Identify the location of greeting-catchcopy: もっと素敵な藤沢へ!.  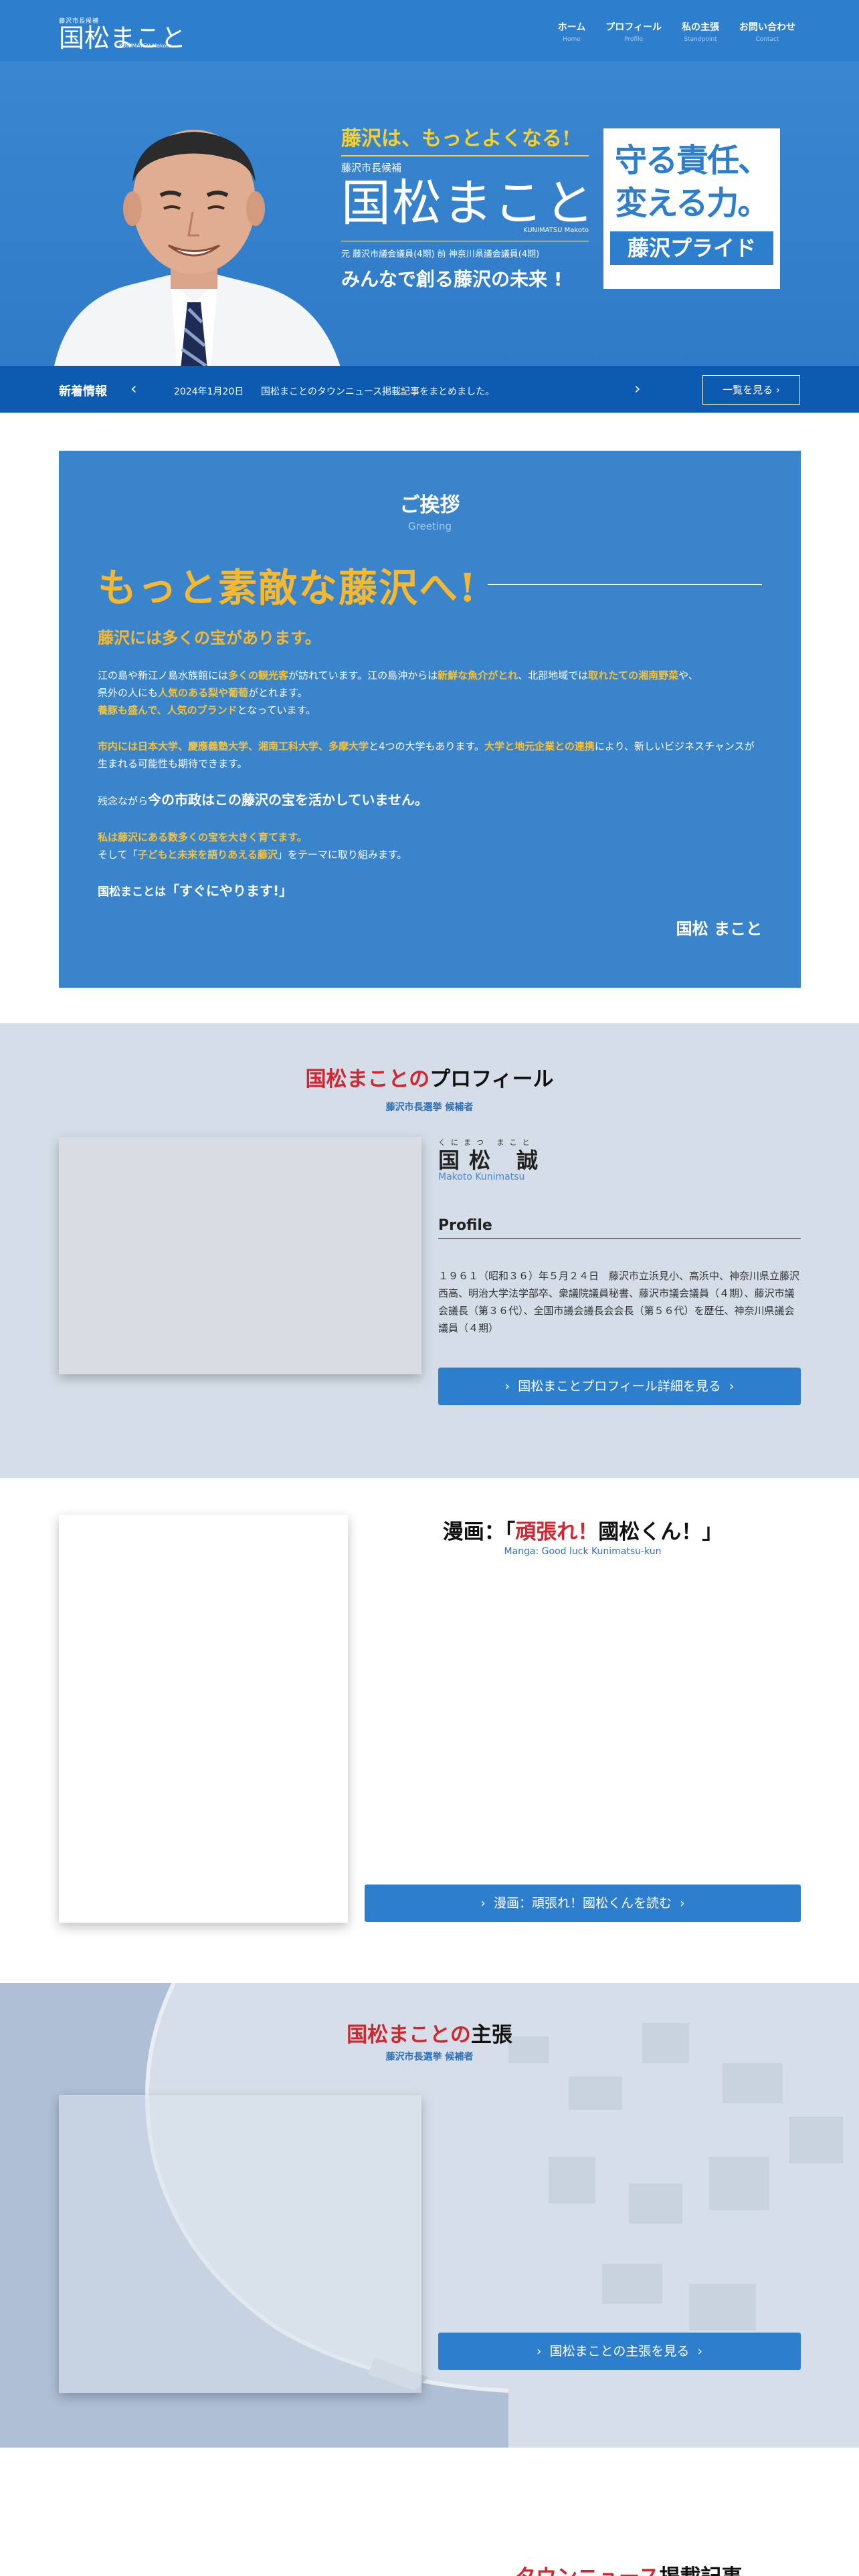
(288, 588).